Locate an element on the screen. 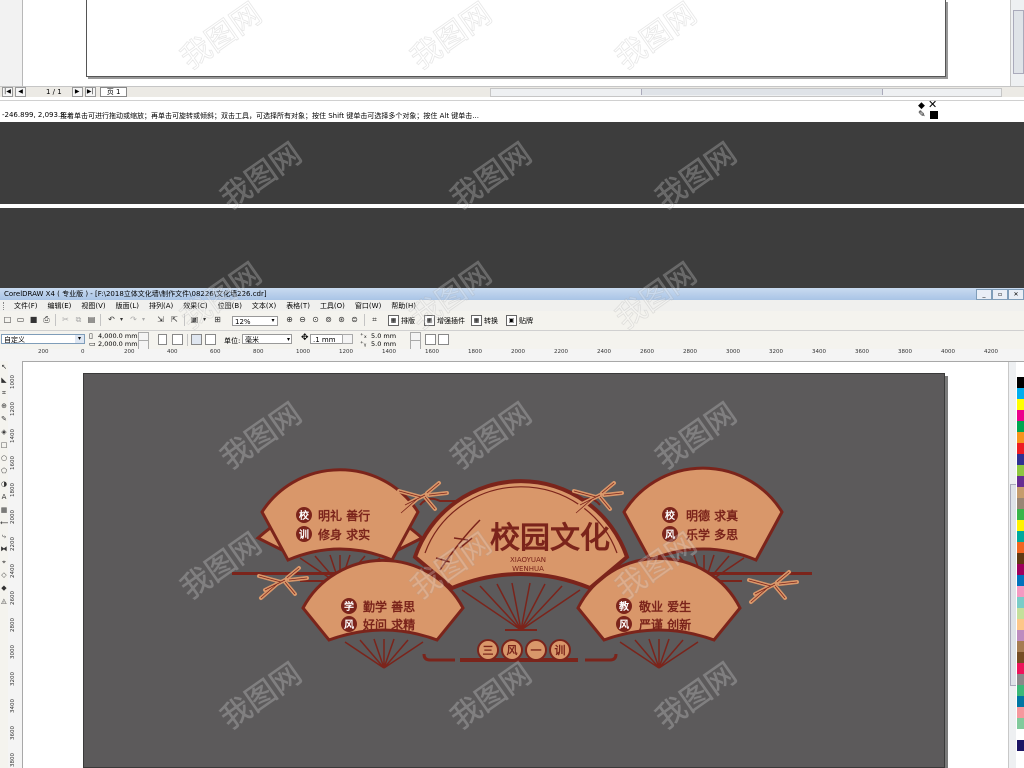 This screenshot has width=1024, height=768. fan-bl-badge-1: 学 is located at coordinates (349, 606).